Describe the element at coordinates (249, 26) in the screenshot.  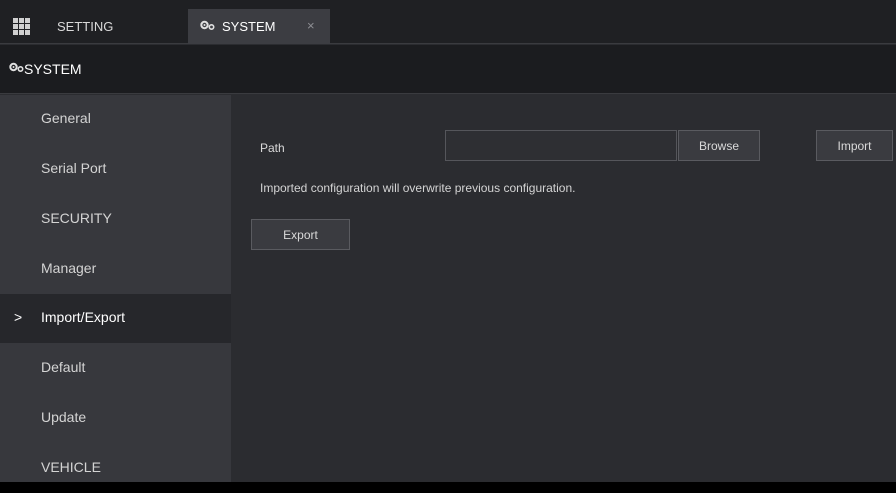
I see `tab-system-label: SYSTEM` at that location.